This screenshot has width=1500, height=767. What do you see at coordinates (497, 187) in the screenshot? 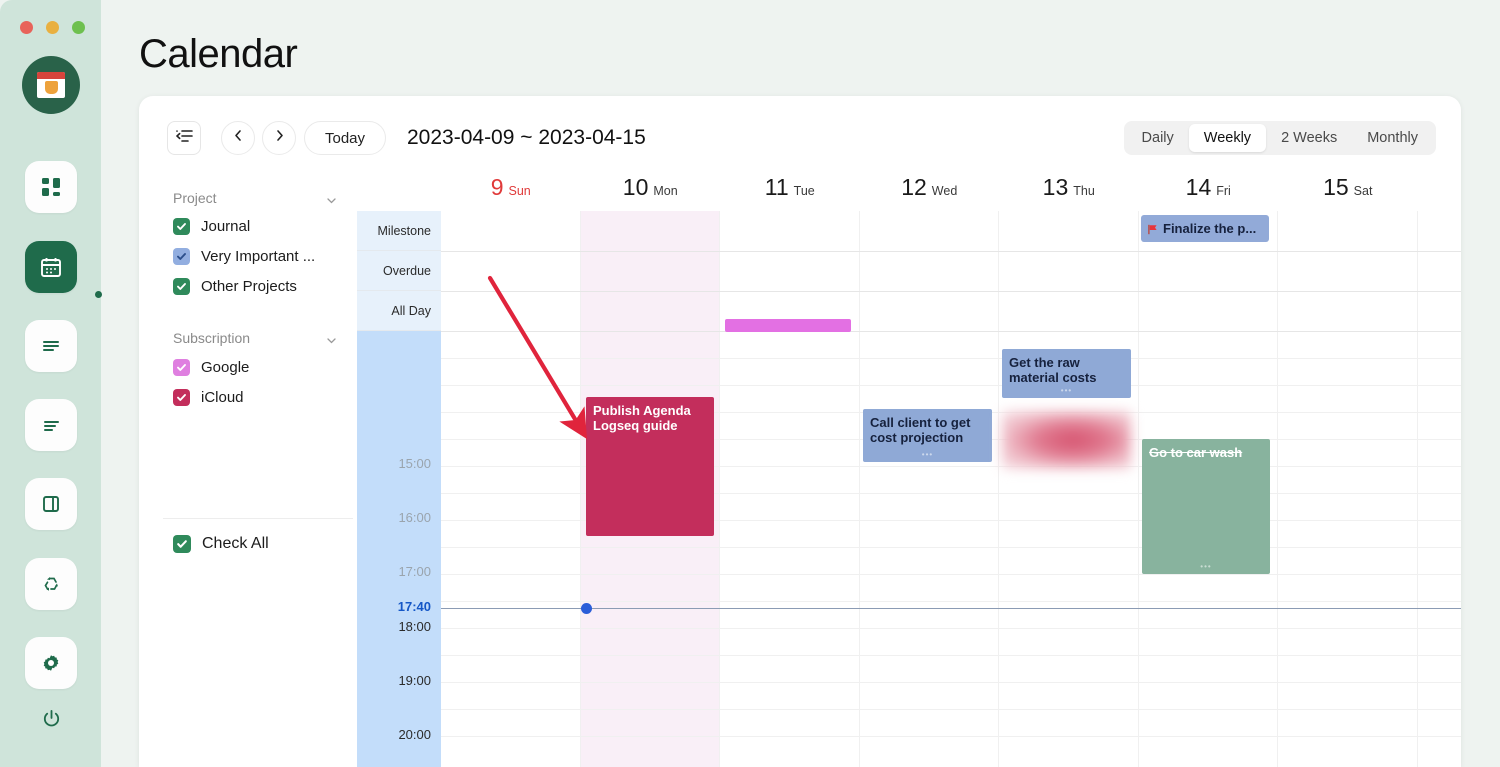
I see `day-number: 9` at bounding box center [497, 187].